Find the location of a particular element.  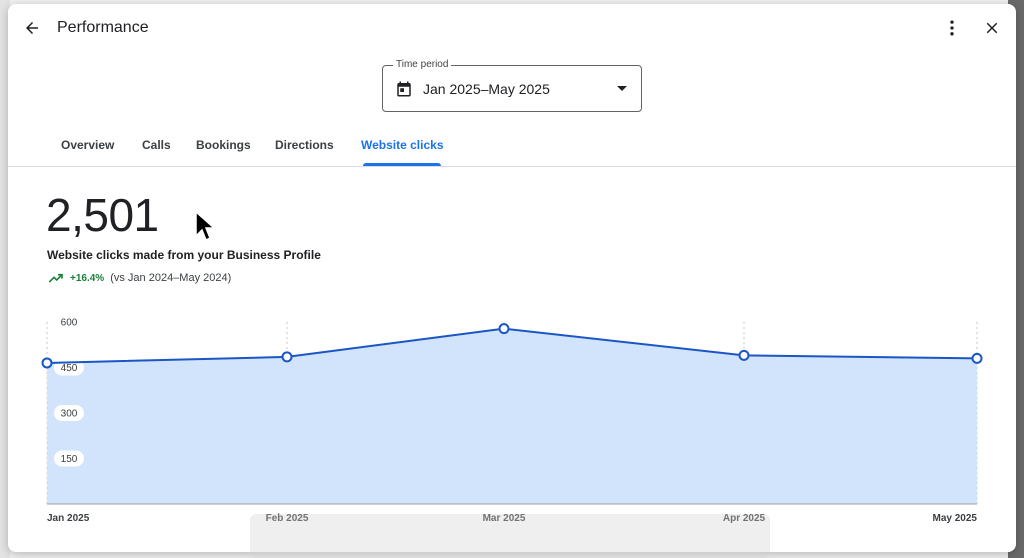

active-tab-indicator is located at coordinates (402, 164).